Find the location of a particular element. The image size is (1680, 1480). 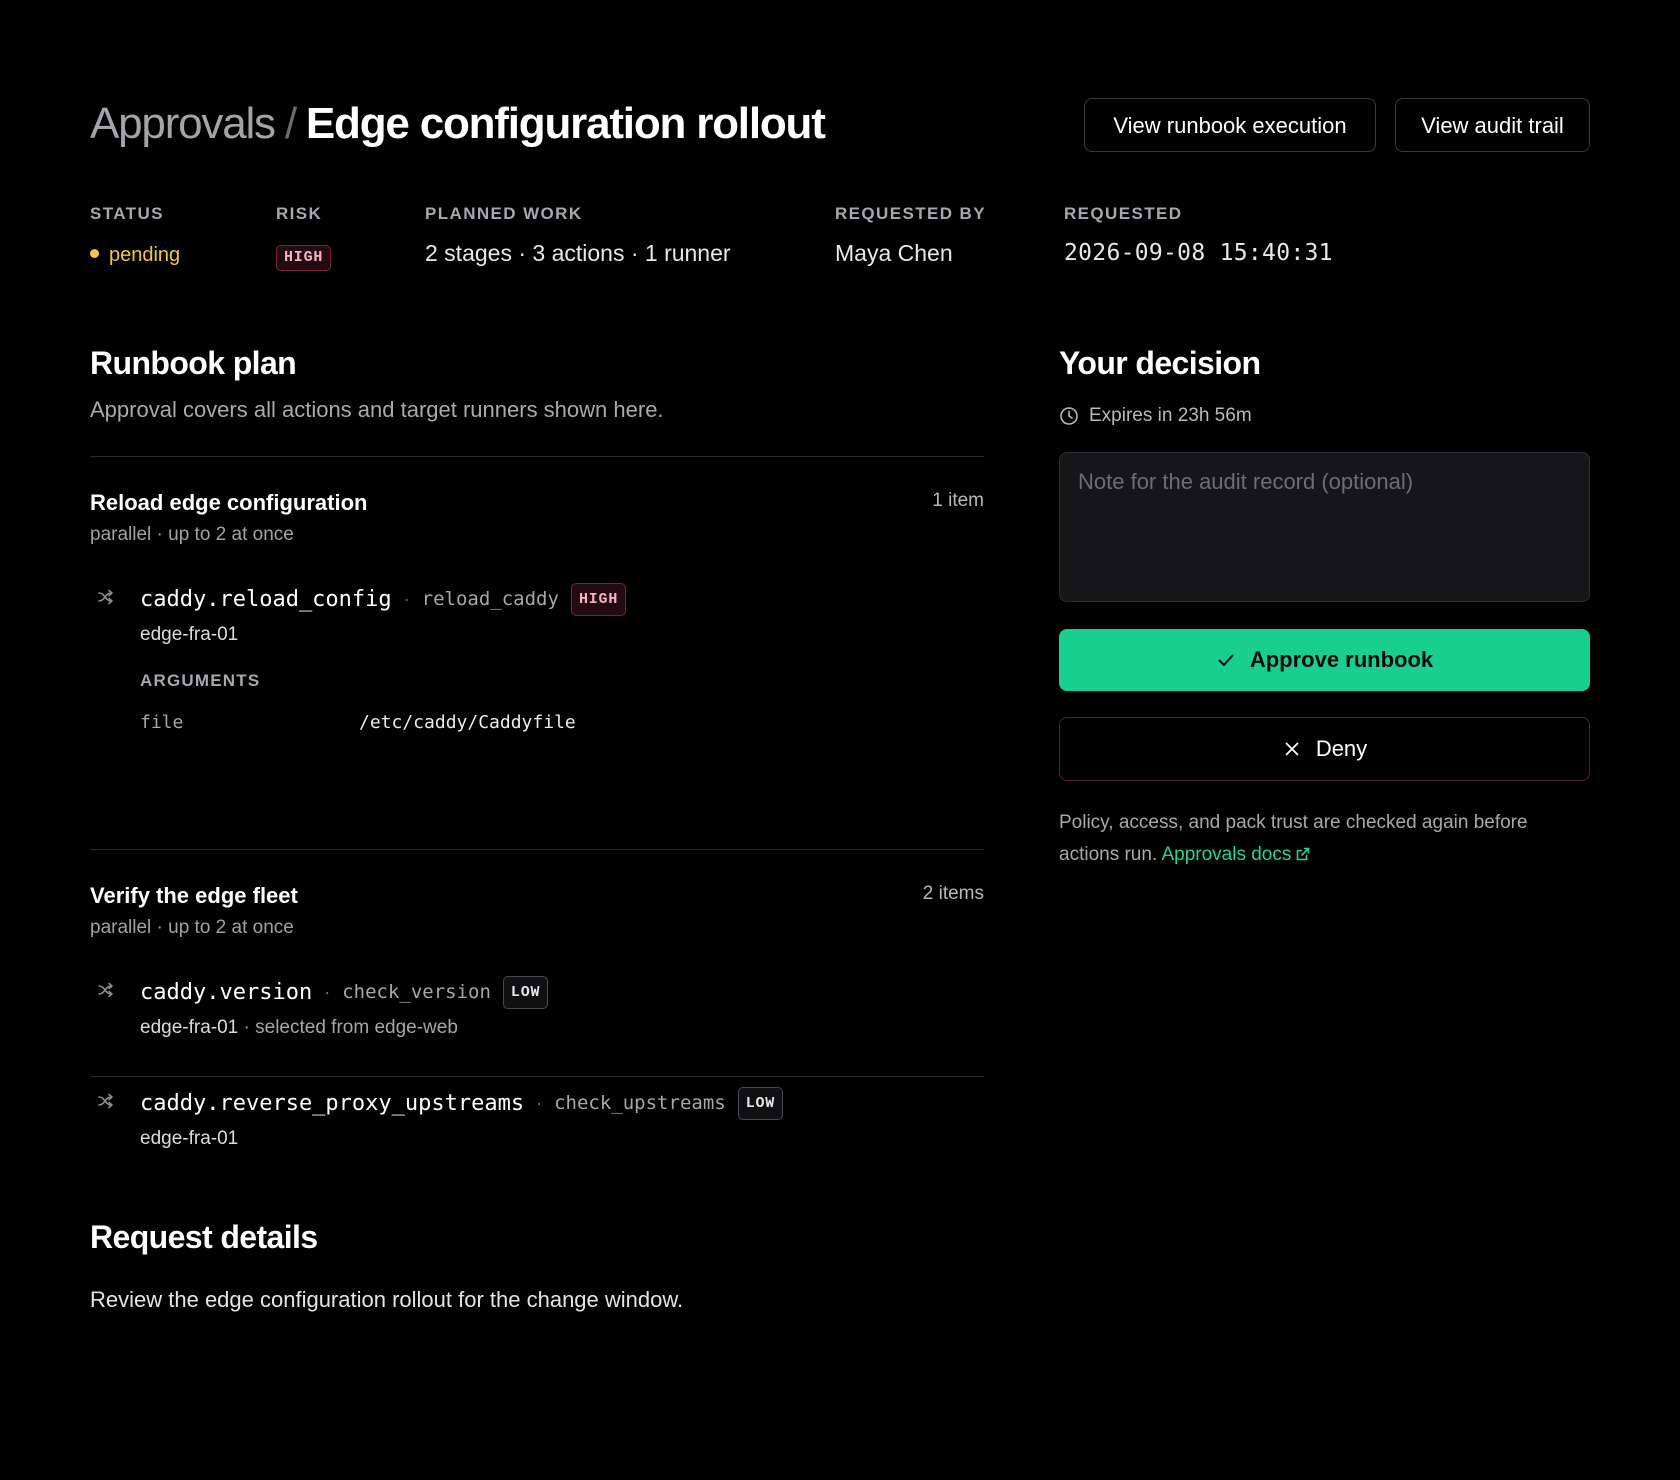

page-title: Edge configuration rollout is located at coordinates (565, 123).